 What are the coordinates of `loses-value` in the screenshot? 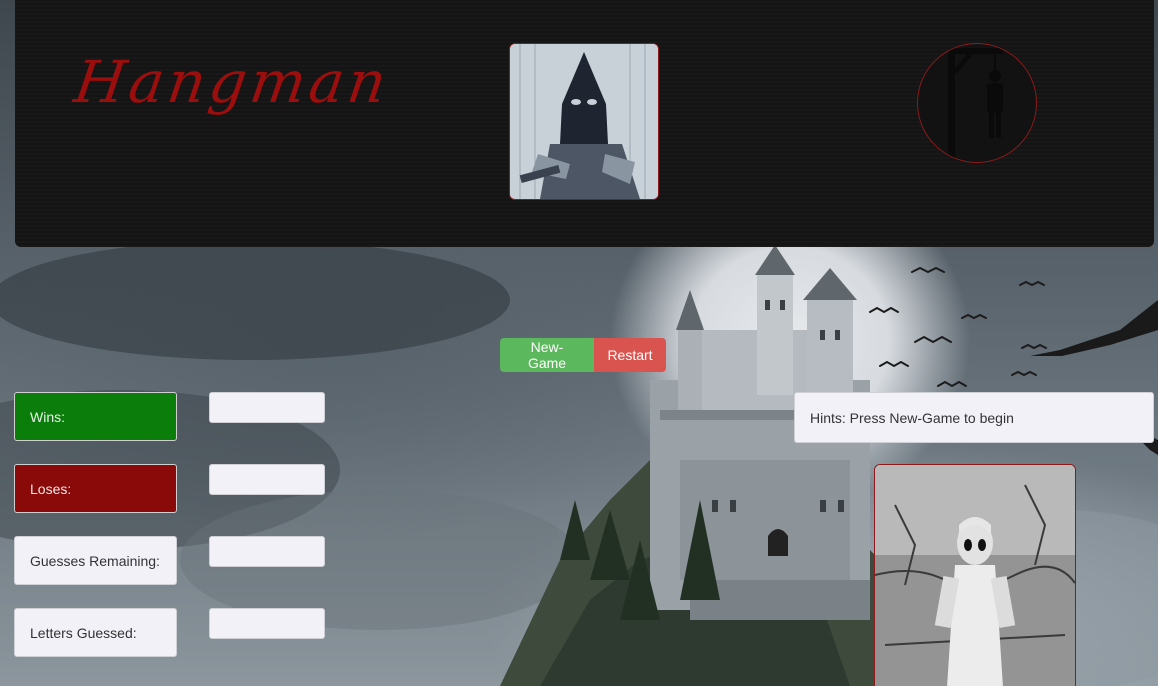 It's located at (267, 479).